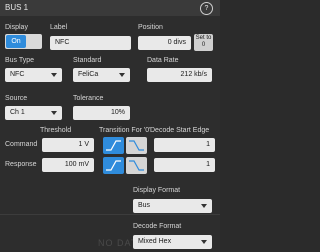 The height and width of the screenshot is (252, 320). I want to click on command-decode-start-input: 1, so click(184, 145).